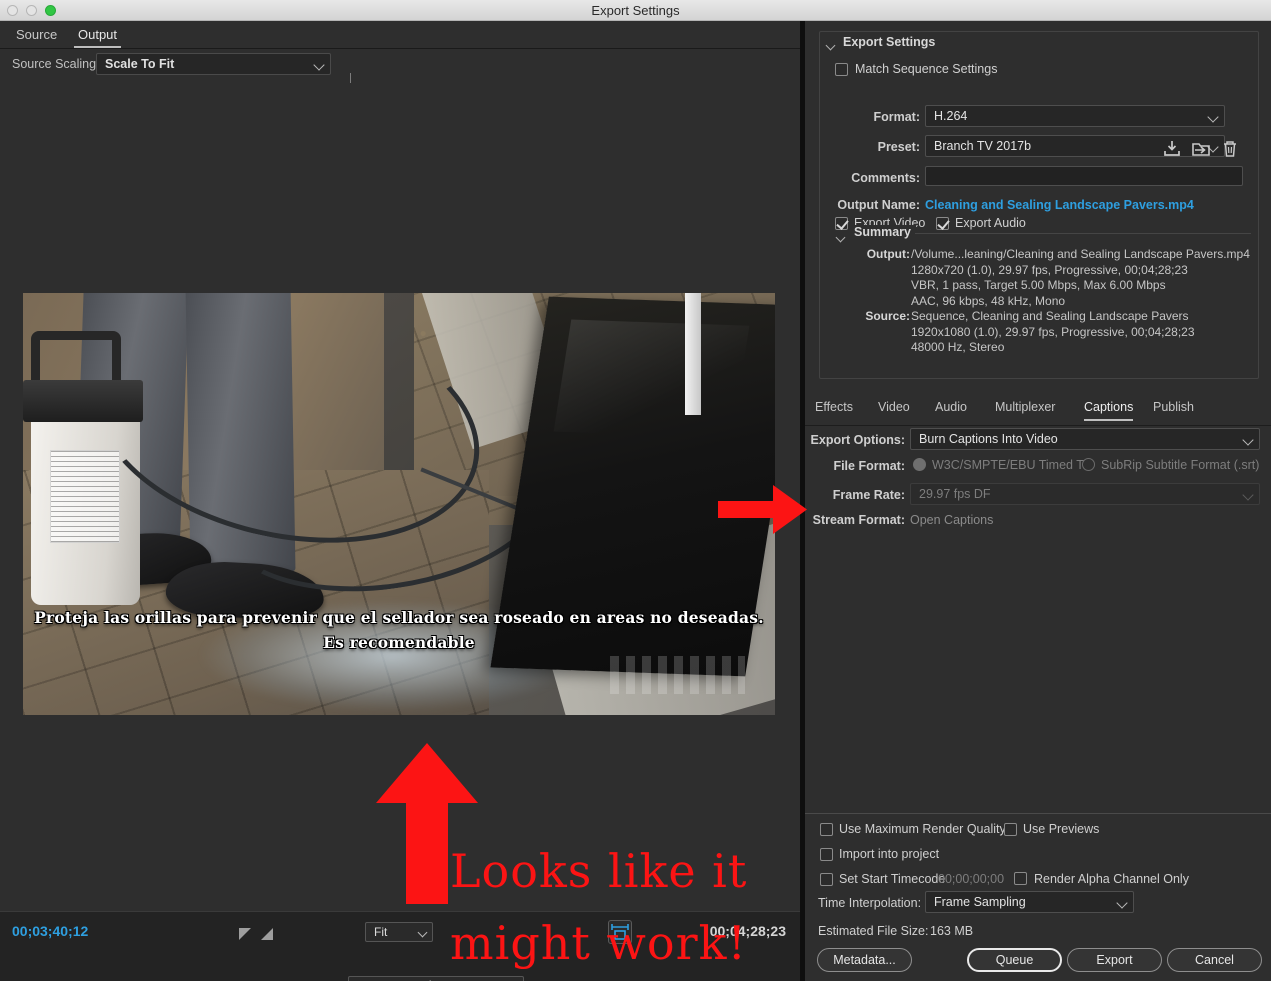 This screenshot has width=1271, height=981. Describe the element at coordinates (983, 146) in the screenshot. I see `preset-value: Branch TV 2017b` at that location.